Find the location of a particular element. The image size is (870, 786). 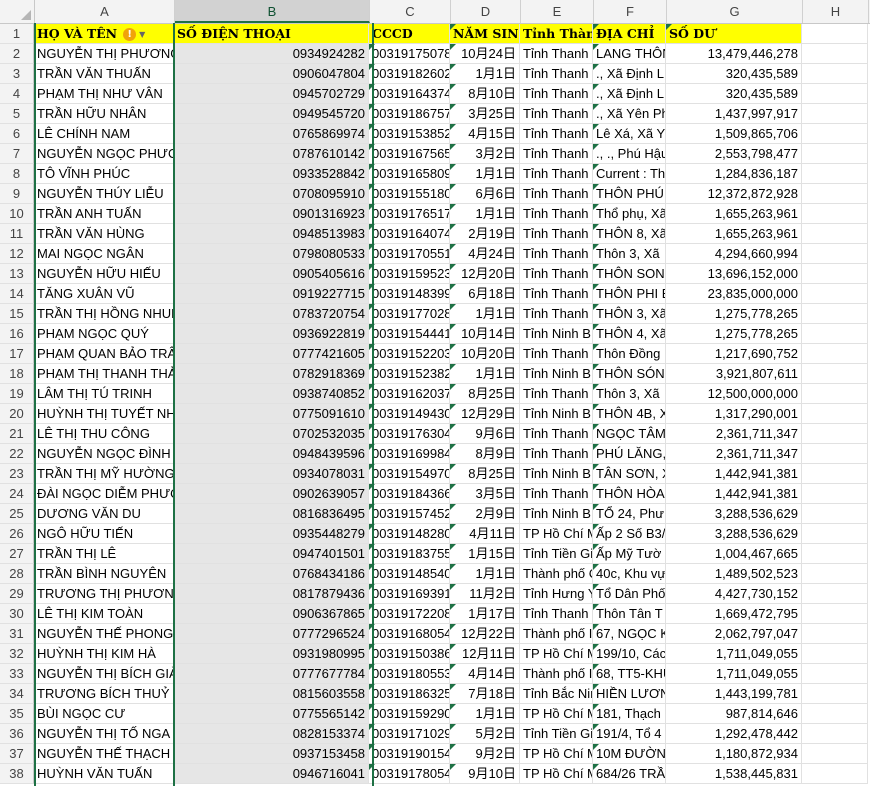

phone-cell: 0702532035 is located at coordinates (271, 434).